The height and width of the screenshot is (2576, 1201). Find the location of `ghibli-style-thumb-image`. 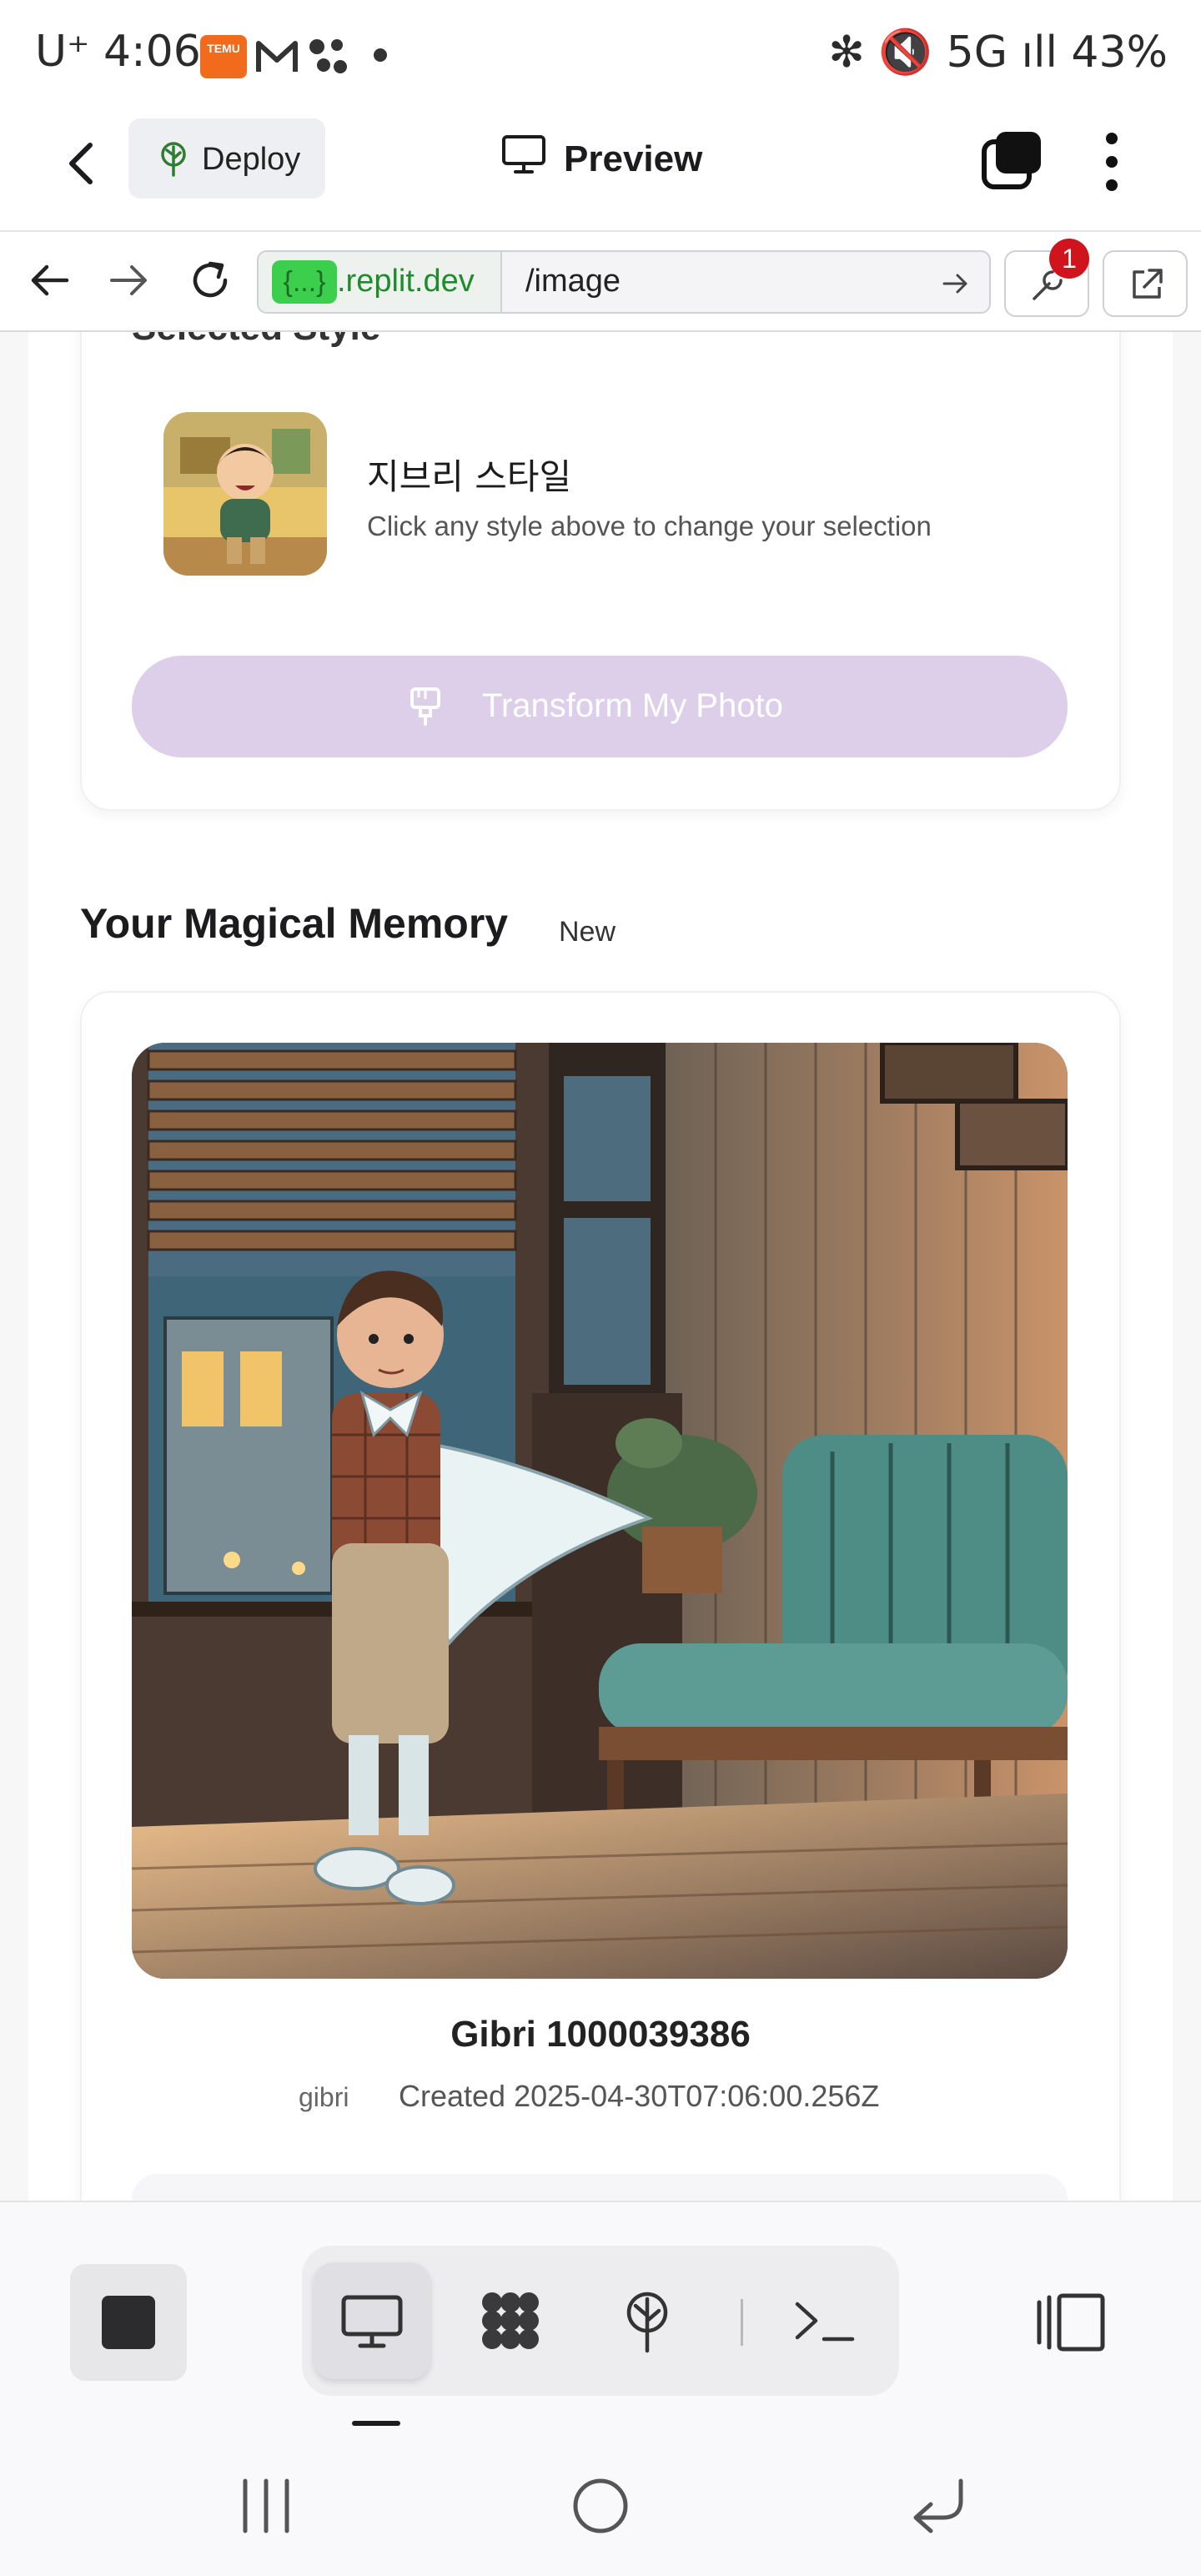

ghibli-style-thumb-image is located at coordinates (245, 494).